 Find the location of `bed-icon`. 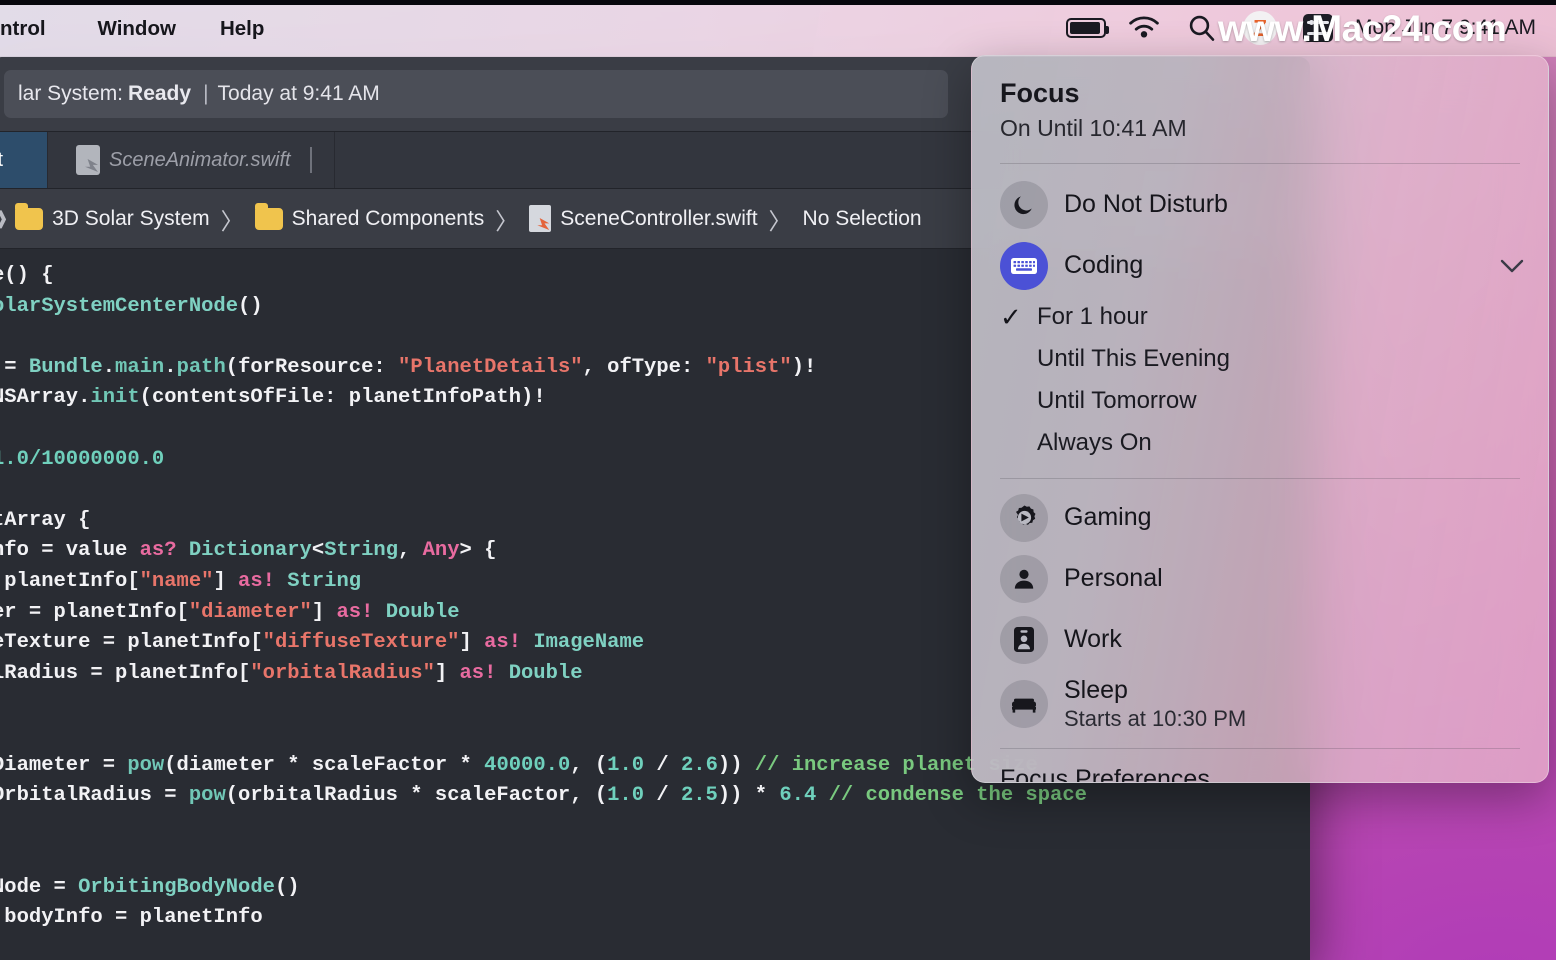

bed-icon is located at coordinates (1024, 704).